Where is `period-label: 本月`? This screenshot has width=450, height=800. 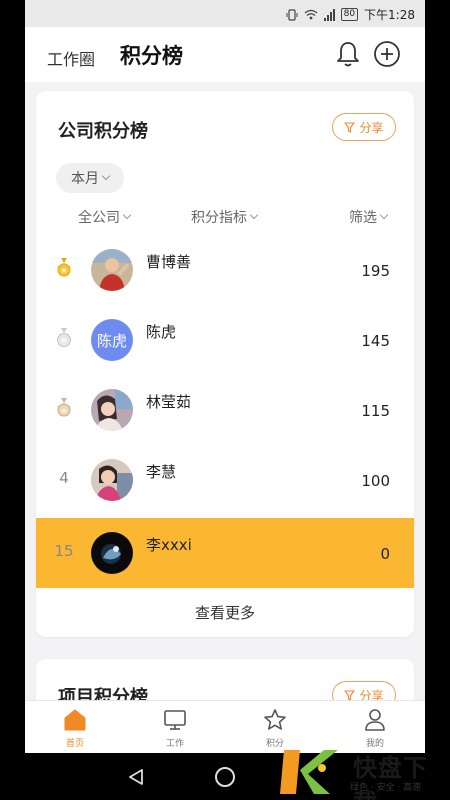 period-label: 本月 is located at coordinates (85, 179).